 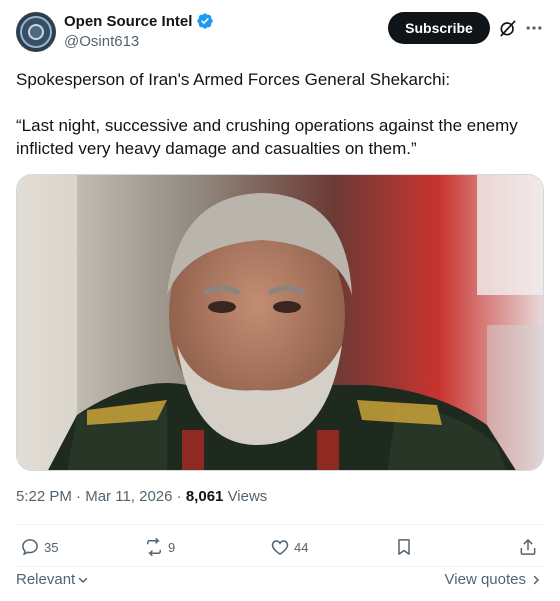 I want to click on bookmark-icon, so click(x=404, y=547).